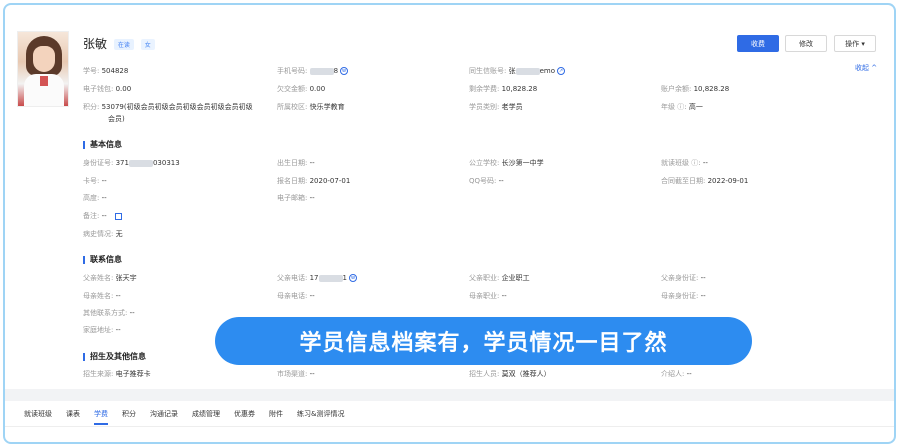 The width and height of the screenshot is (900, 448). What do you see at coordinates (486, 181) in the screenshot?
I see `qq-number: QQ号码: --` at bounding box center [486, 181].